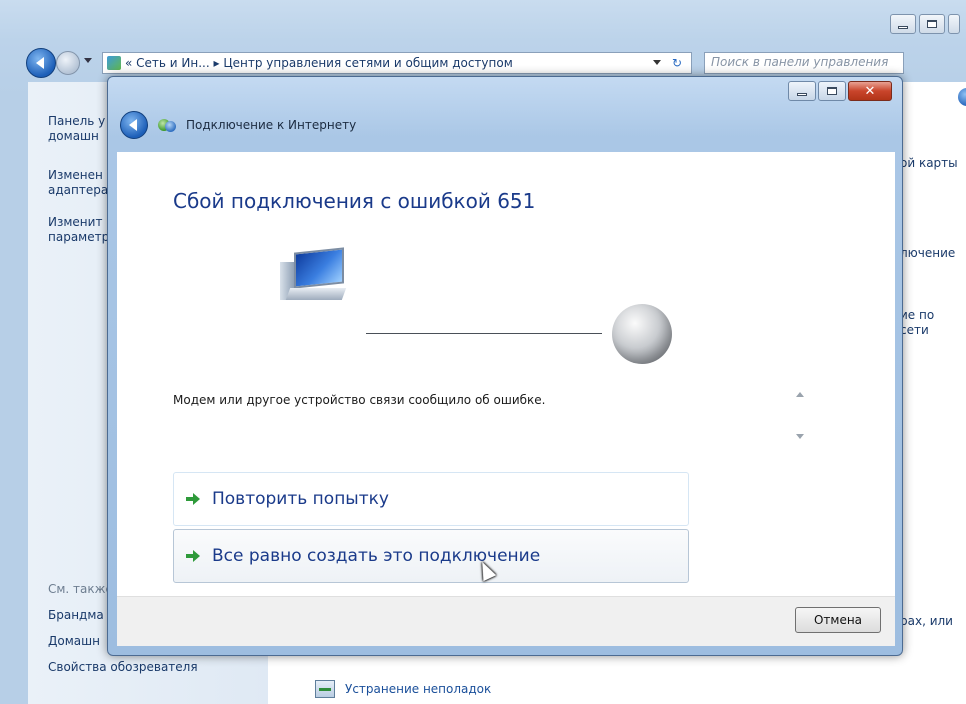  Describe the element at coordinates (927, 253) in the screenshot. I see `bg-fragment-connection: лючение` at that location.